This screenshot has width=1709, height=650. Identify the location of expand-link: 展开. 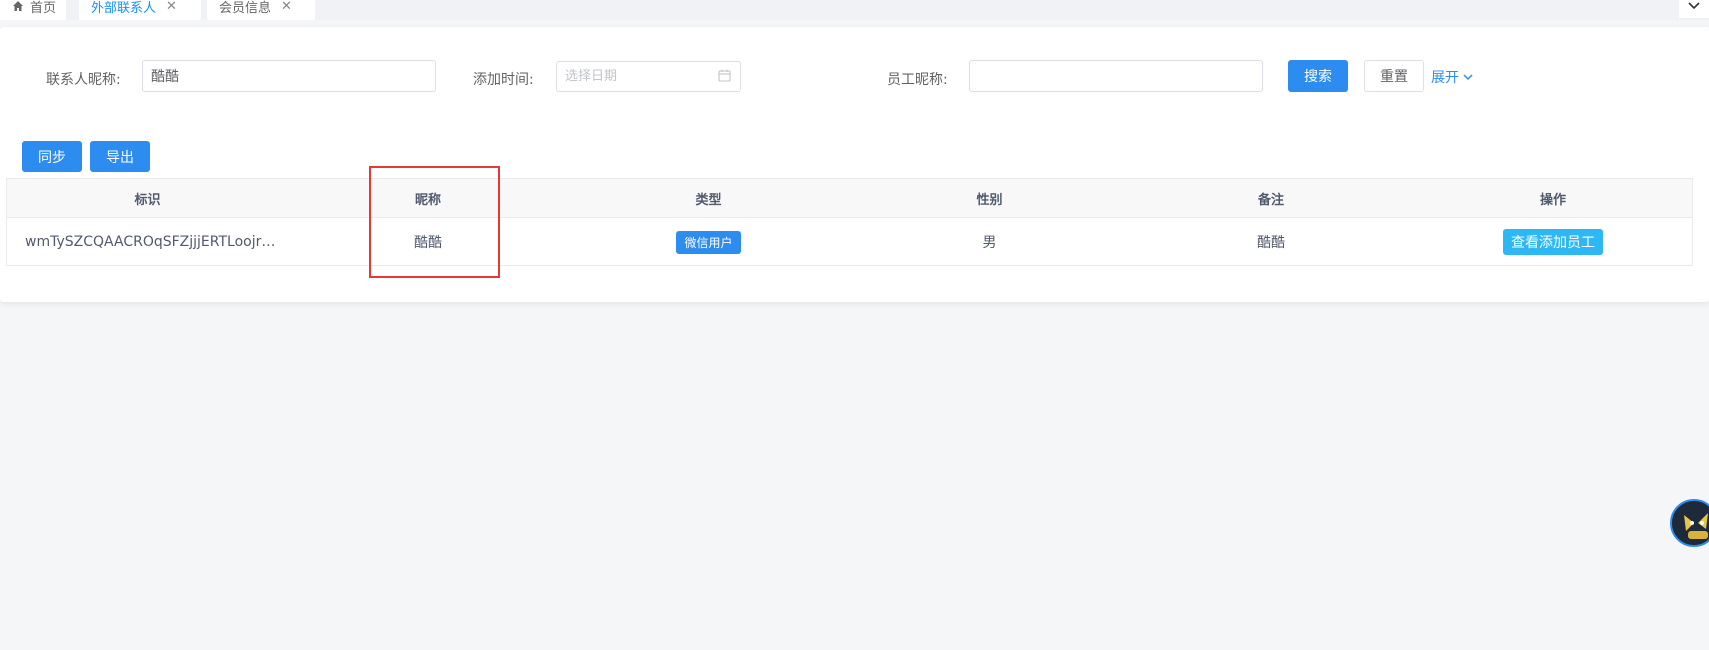
(1452, 77).